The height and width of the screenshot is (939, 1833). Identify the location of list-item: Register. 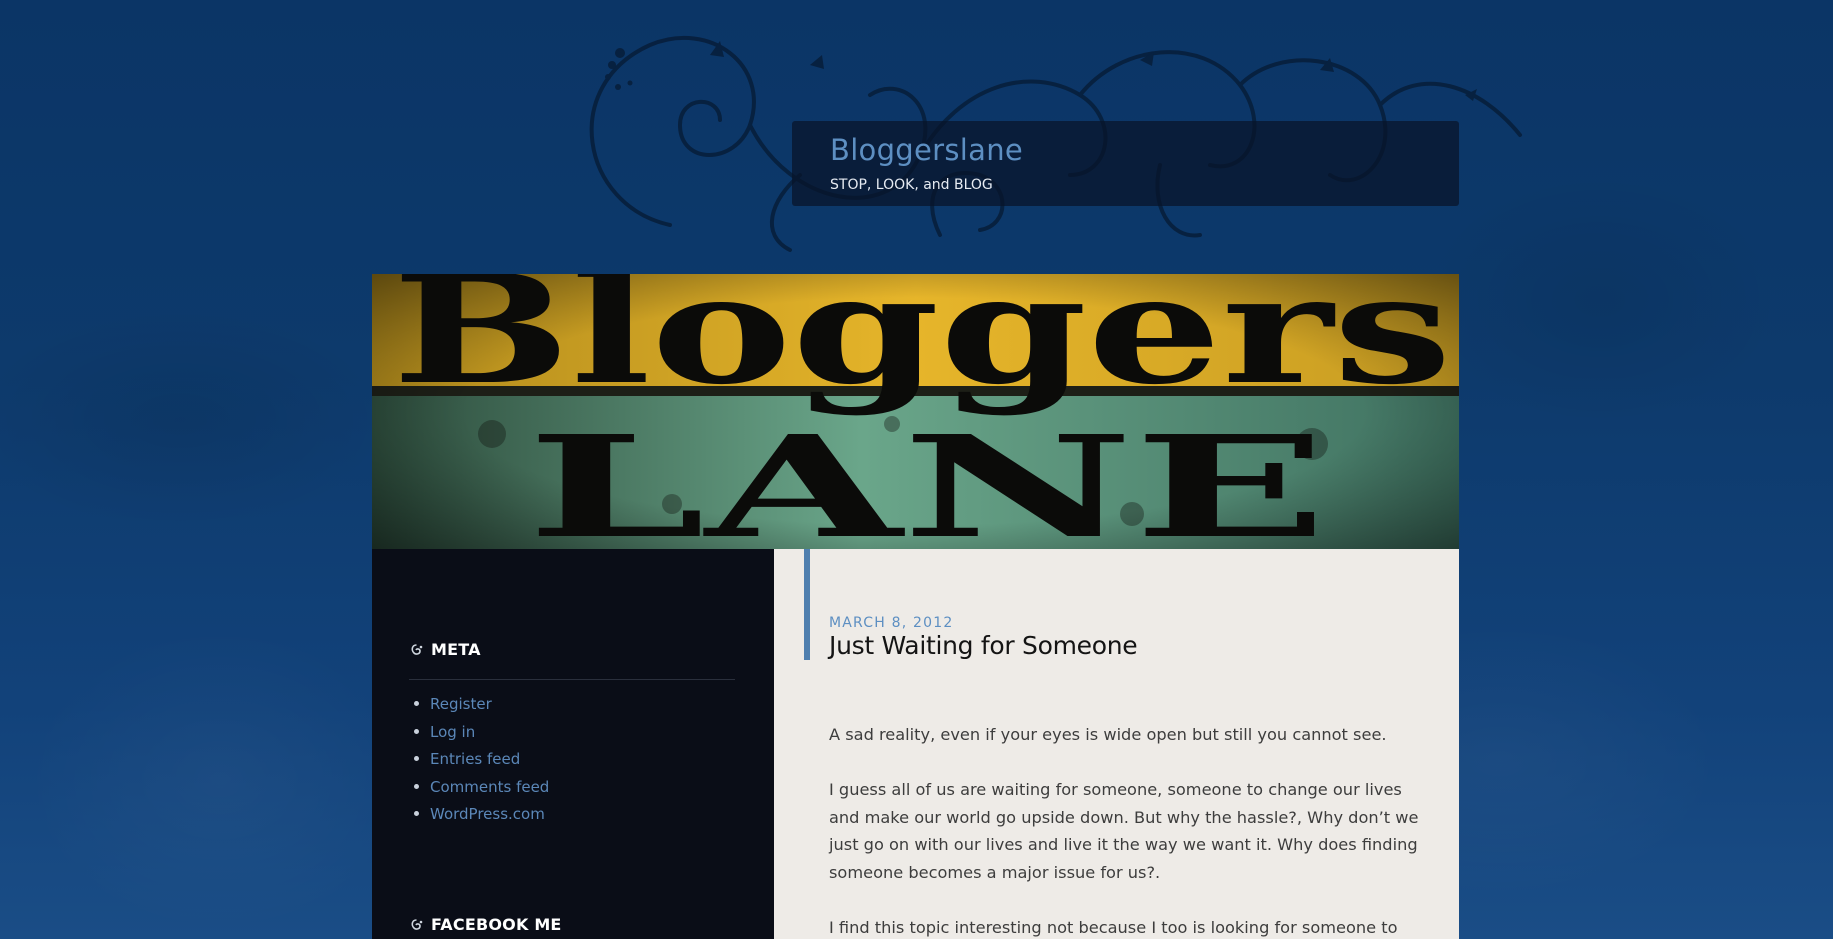
(481, 709).